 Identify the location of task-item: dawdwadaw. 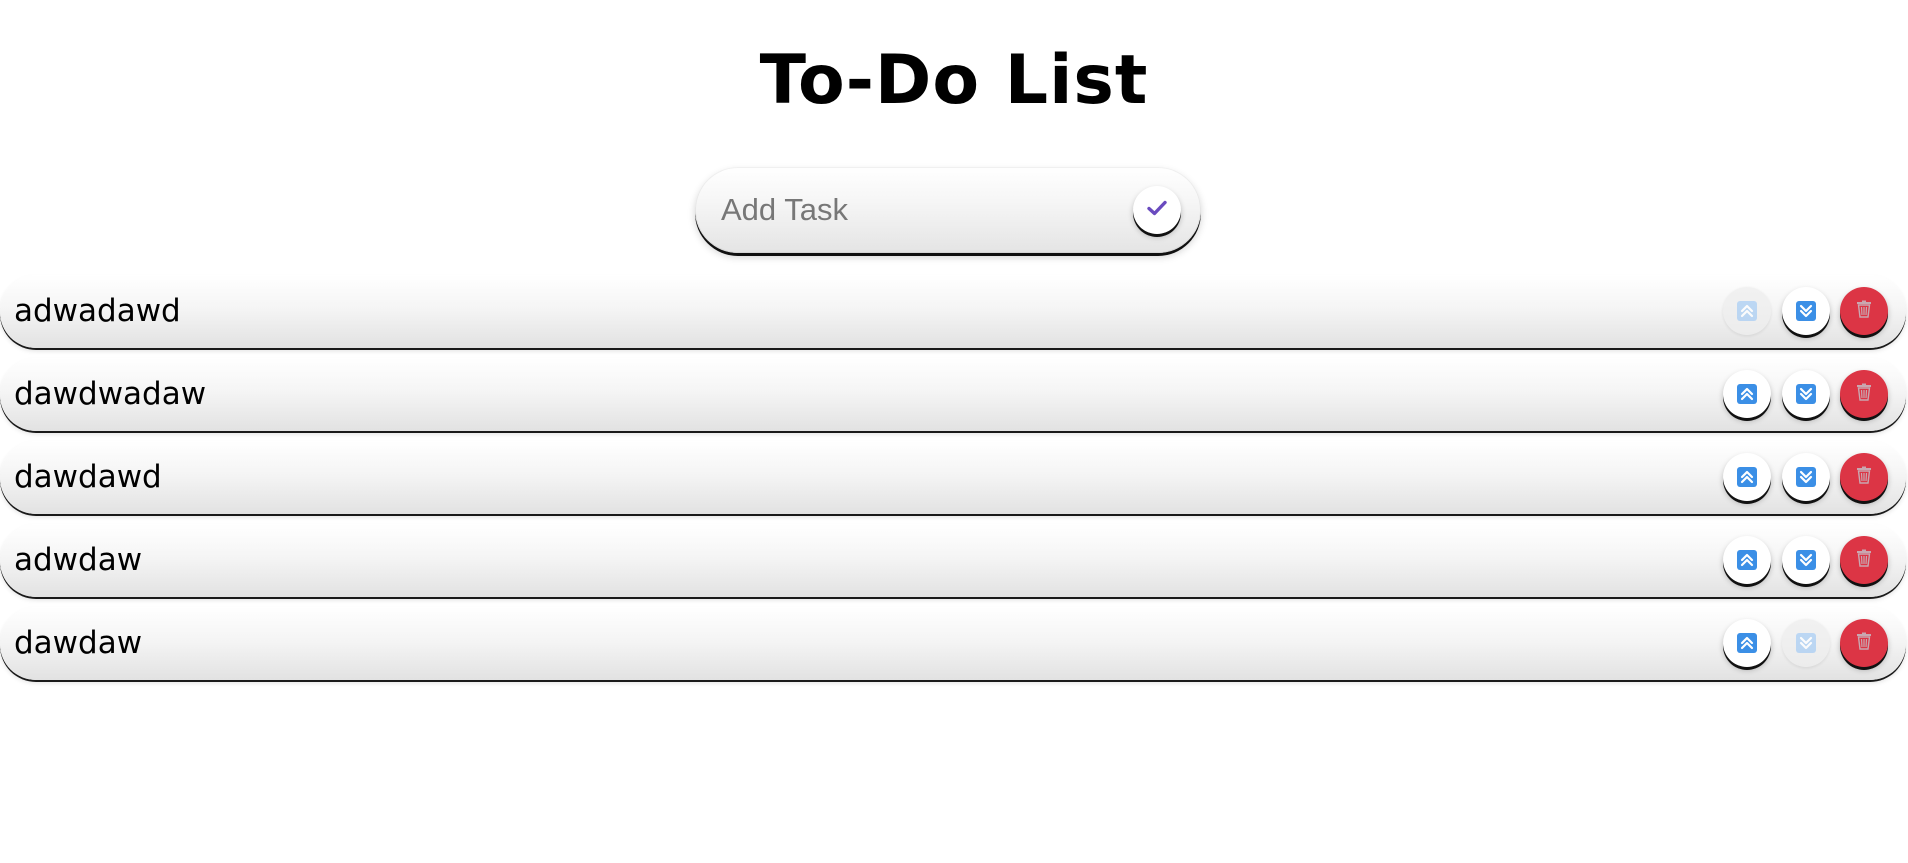
(953, 394).